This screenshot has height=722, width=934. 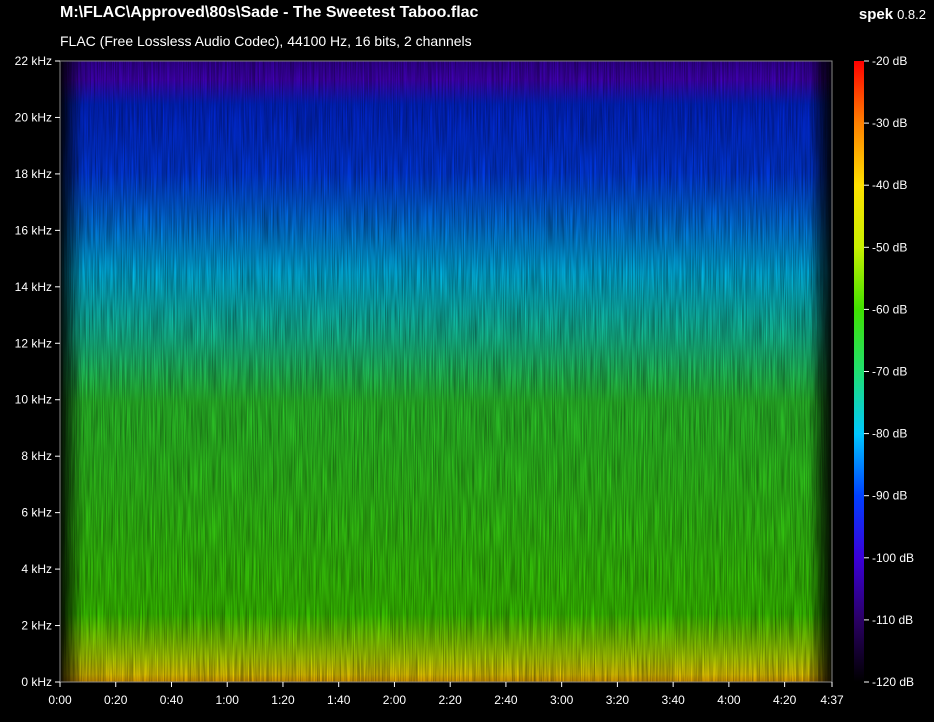 I want to click on y-tick-label: 2 kHz, so click(x=36, y=626).